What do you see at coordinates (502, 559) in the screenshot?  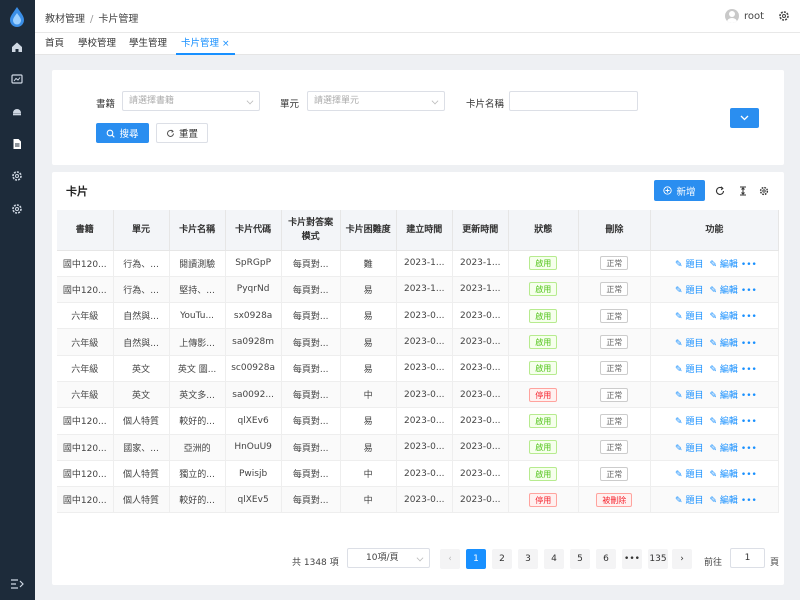 I see `page-button: 2` at bounding box center [502, 559].